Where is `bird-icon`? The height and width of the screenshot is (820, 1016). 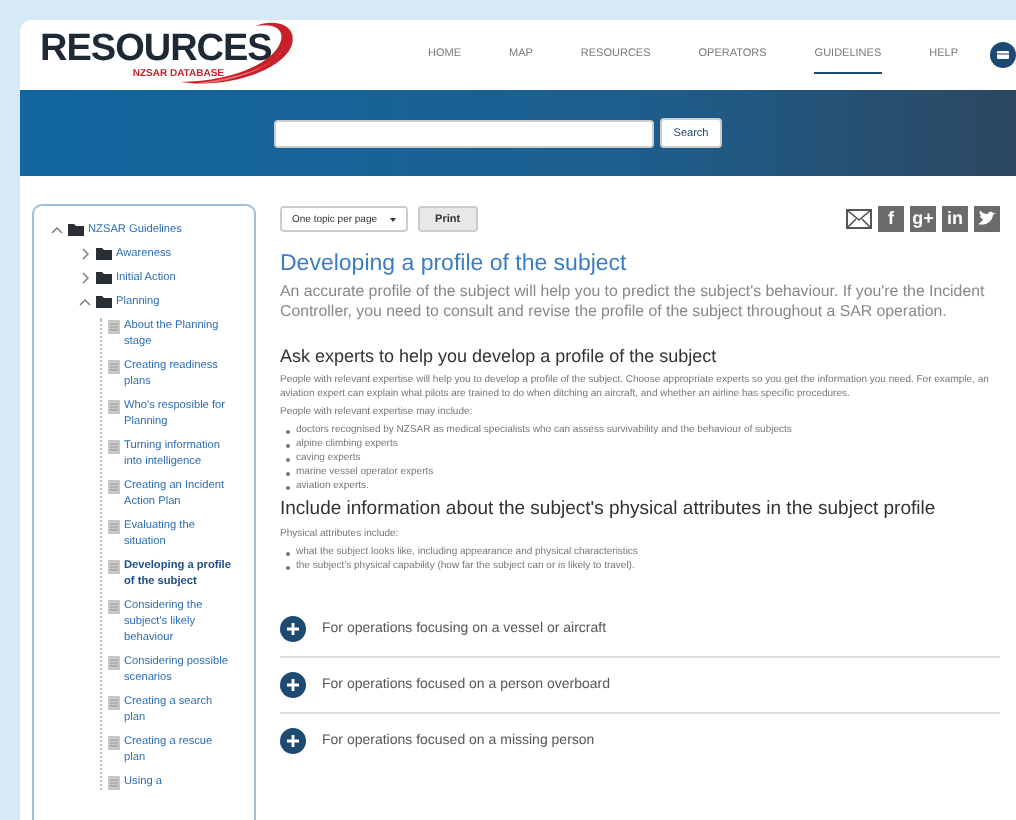 bird-icon is located at coordinates (987, 219).